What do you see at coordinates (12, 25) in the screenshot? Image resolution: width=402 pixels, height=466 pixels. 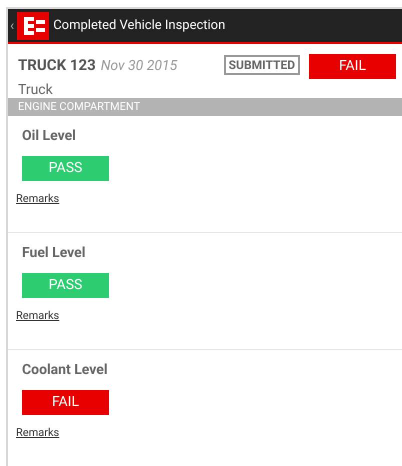 I see `back-button: ‹` at bounding box center [12, 25].